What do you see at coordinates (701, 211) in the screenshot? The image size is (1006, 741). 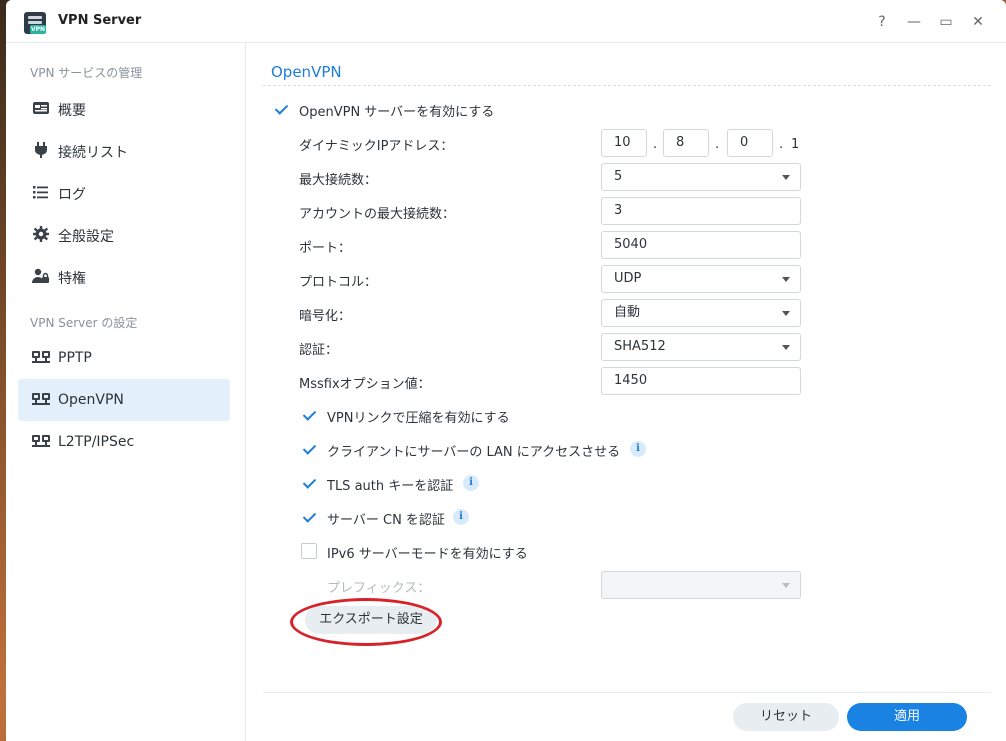 I see `account-max-connections-input: 3` at bounding box center [701, 211].